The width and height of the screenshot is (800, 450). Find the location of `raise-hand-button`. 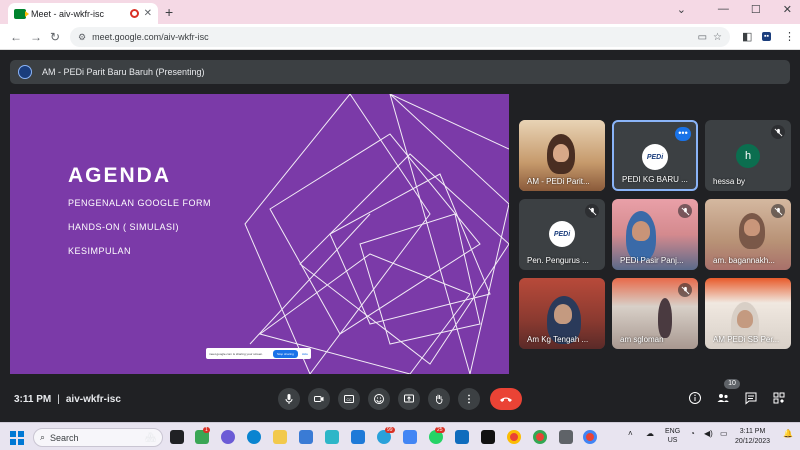

raise-hand-button is located at coordinates (439, 399).